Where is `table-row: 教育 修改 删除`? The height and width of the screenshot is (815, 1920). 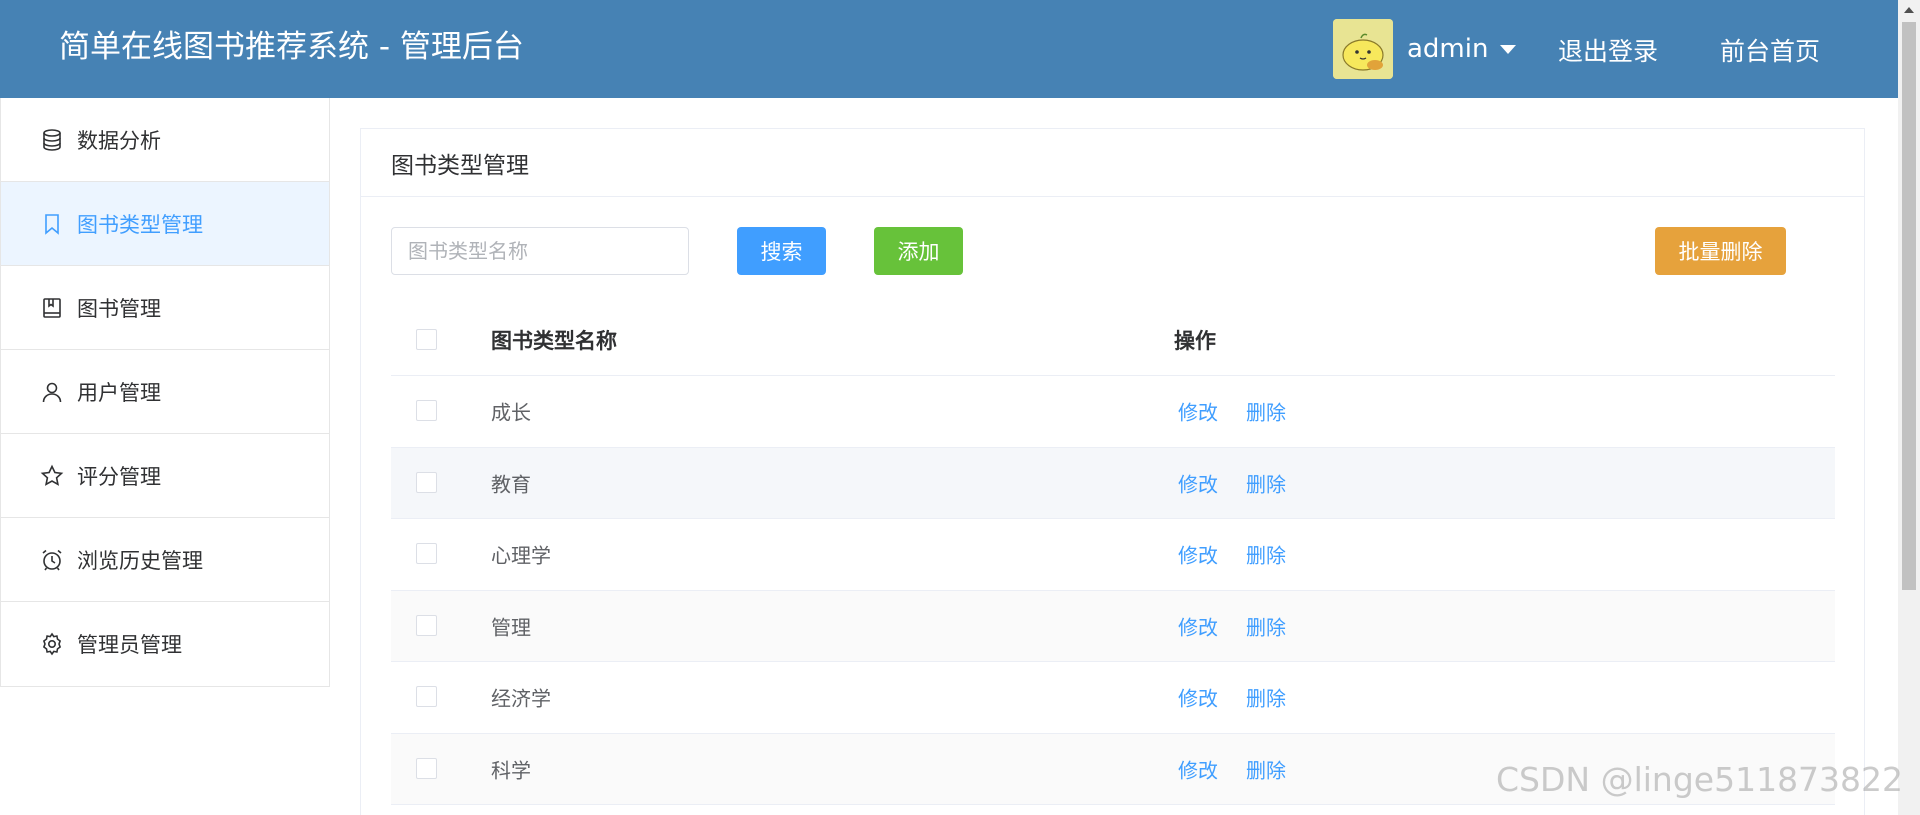 table-row: 教育 修改 删除 is located at coordinates (1113, 483).